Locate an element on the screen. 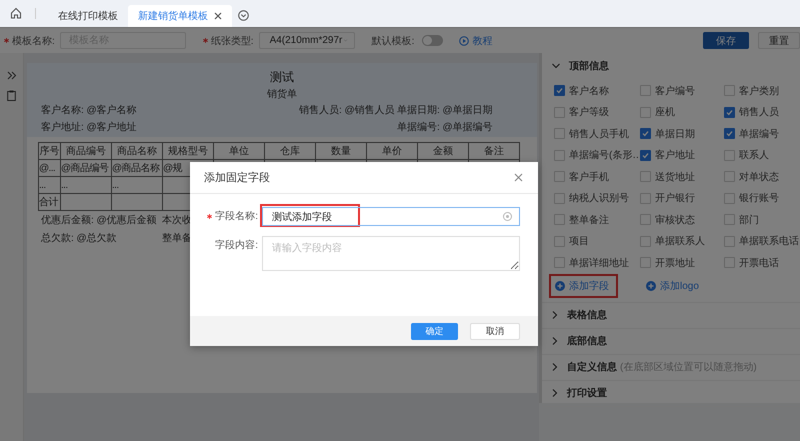  summary-field: 总欠款: @总欠款 is located at coordinates (79, 238).